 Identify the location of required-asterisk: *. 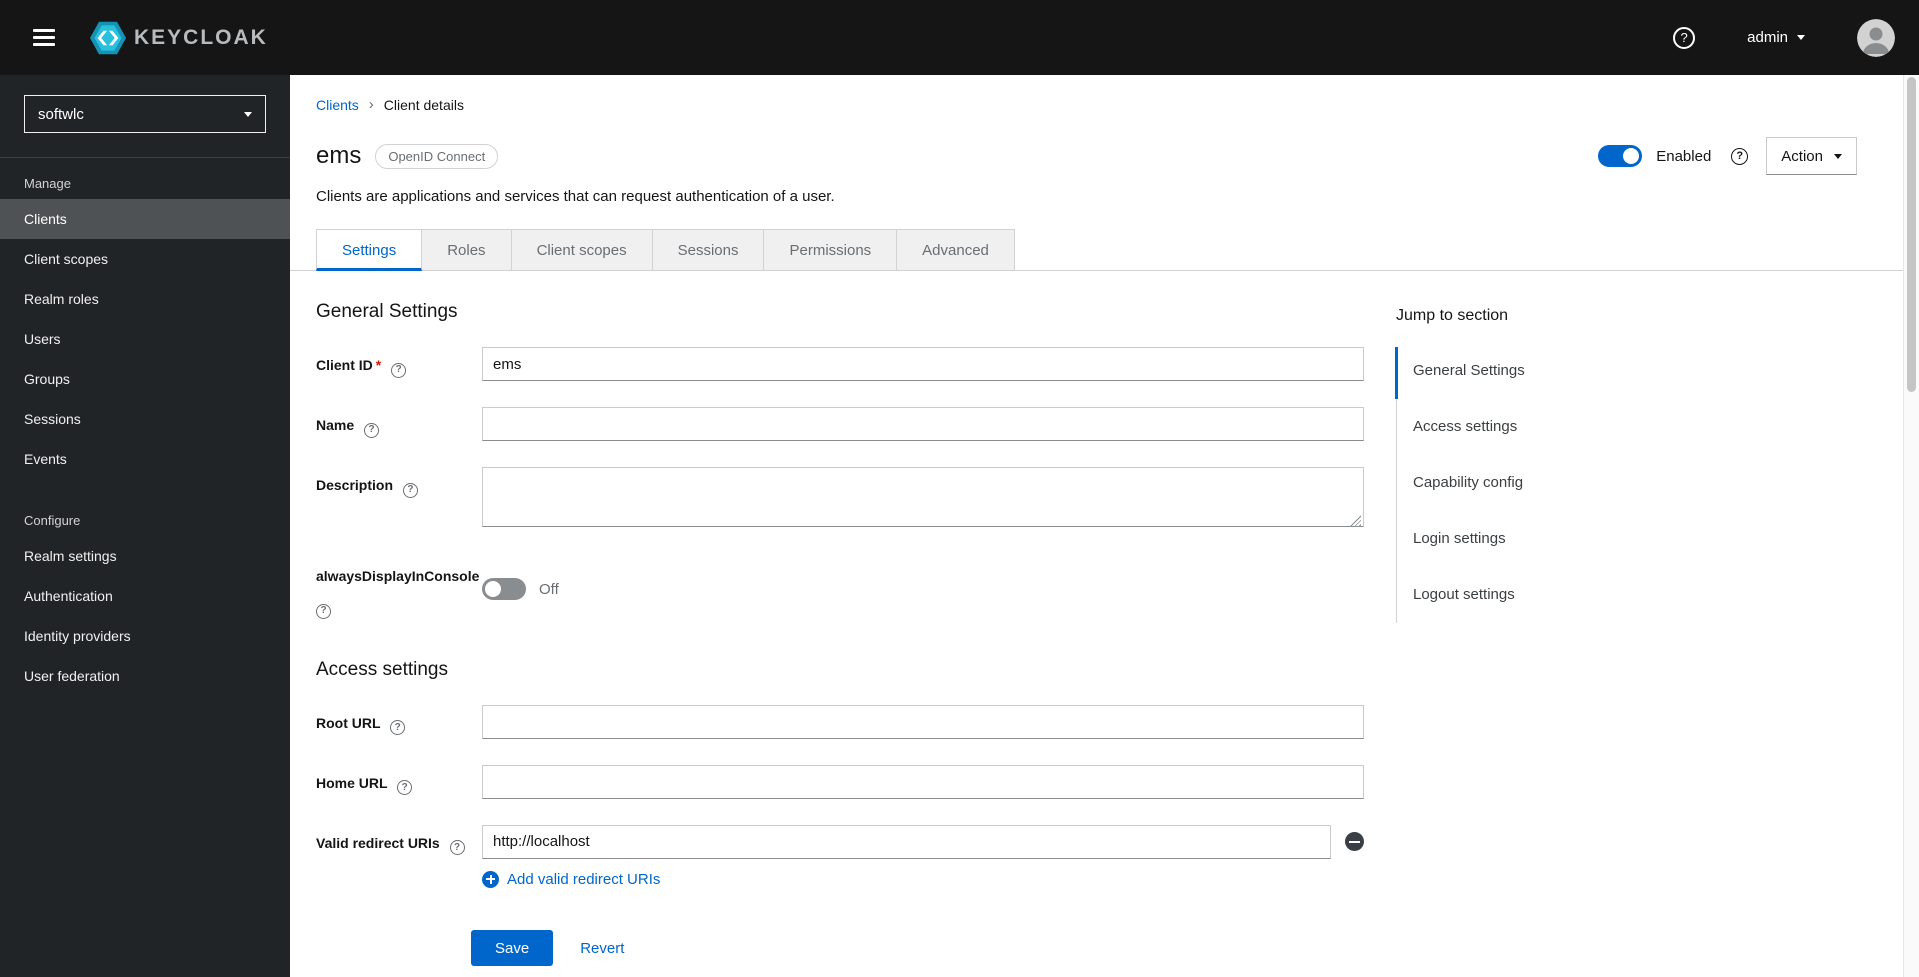
(378, 365).